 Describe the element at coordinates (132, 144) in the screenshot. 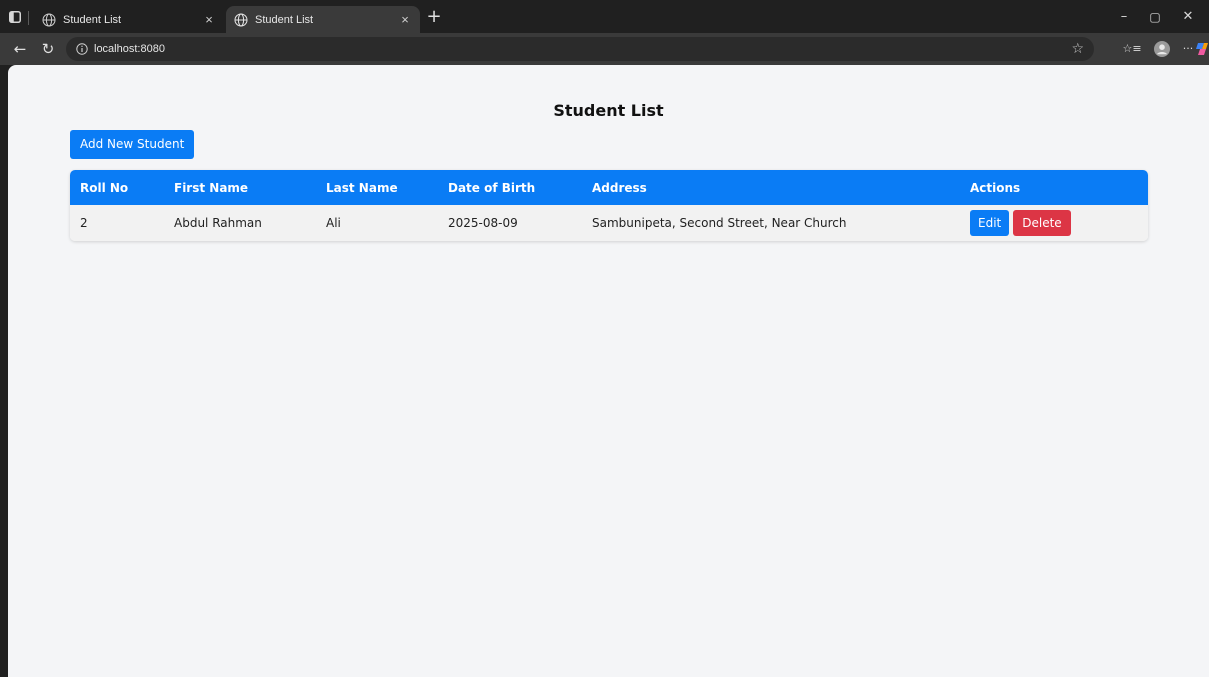

I see `add-new-student-button: Add New Student` at that location.